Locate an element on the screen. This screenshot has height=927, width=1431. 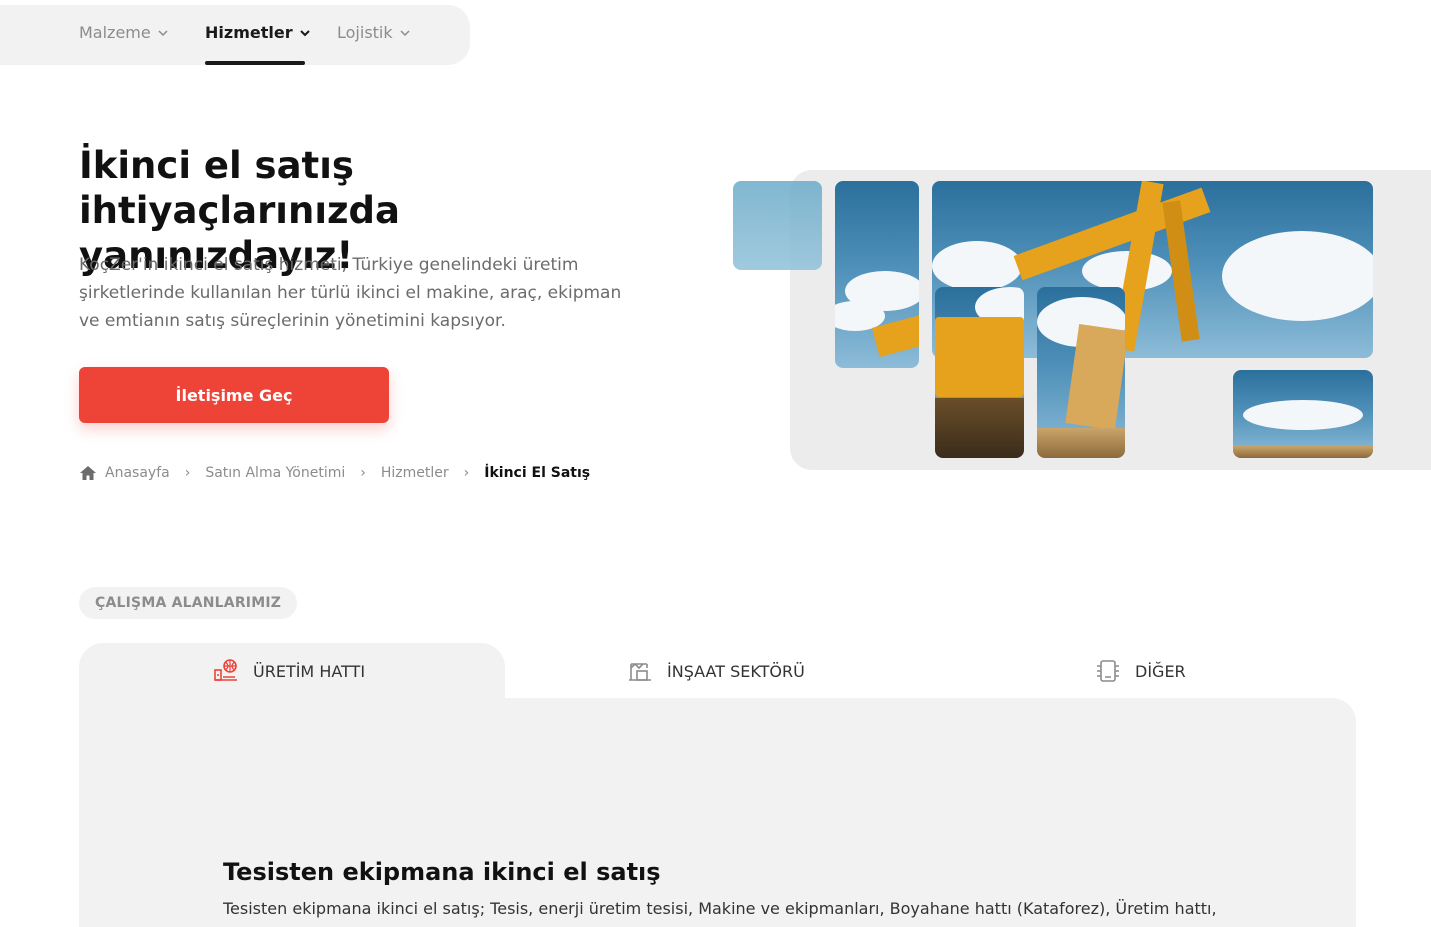
tab-insaat-sektoru: İNŞAAT SEKTÖRÜ is located at coordinates (716, 671).